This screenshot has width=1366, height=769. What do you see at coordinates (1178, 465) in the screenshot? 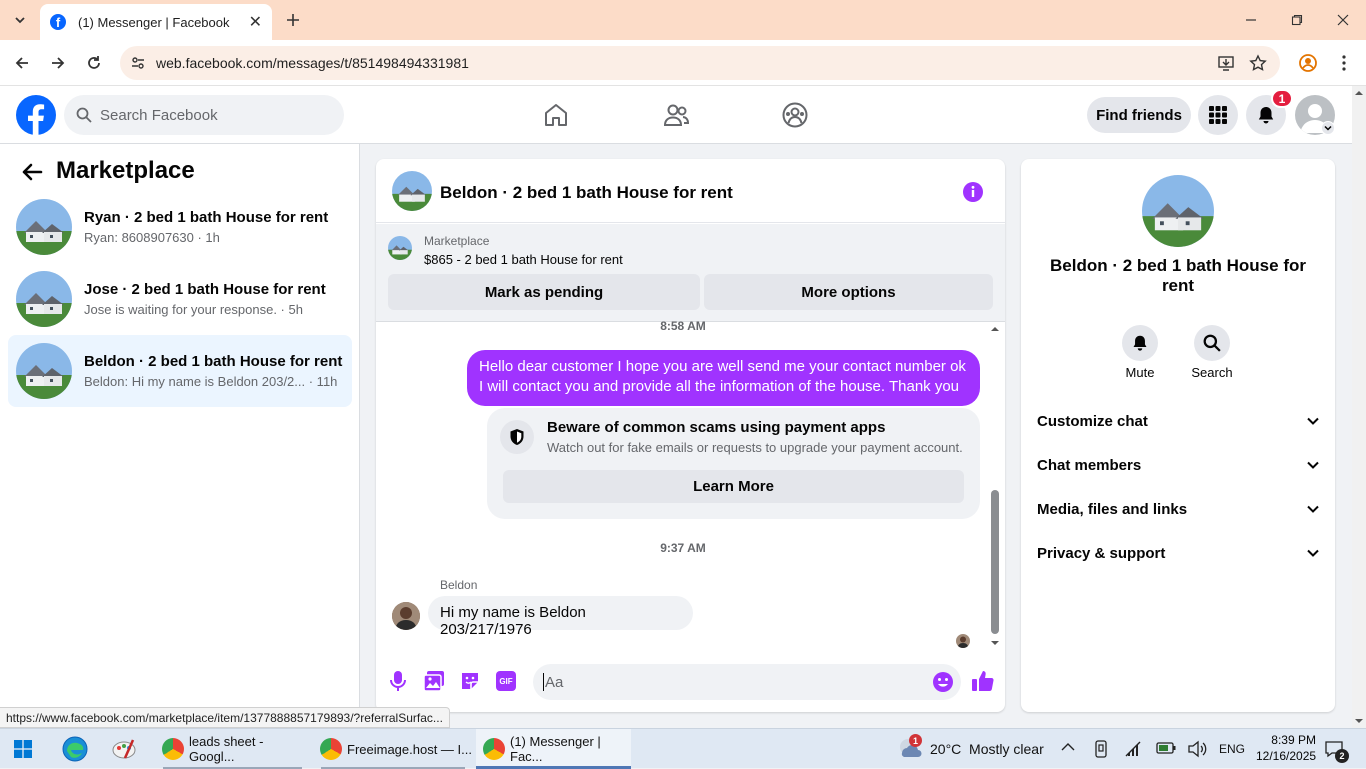
I see `chat-members-row: Chat members` at bounding box center [1178, 465].